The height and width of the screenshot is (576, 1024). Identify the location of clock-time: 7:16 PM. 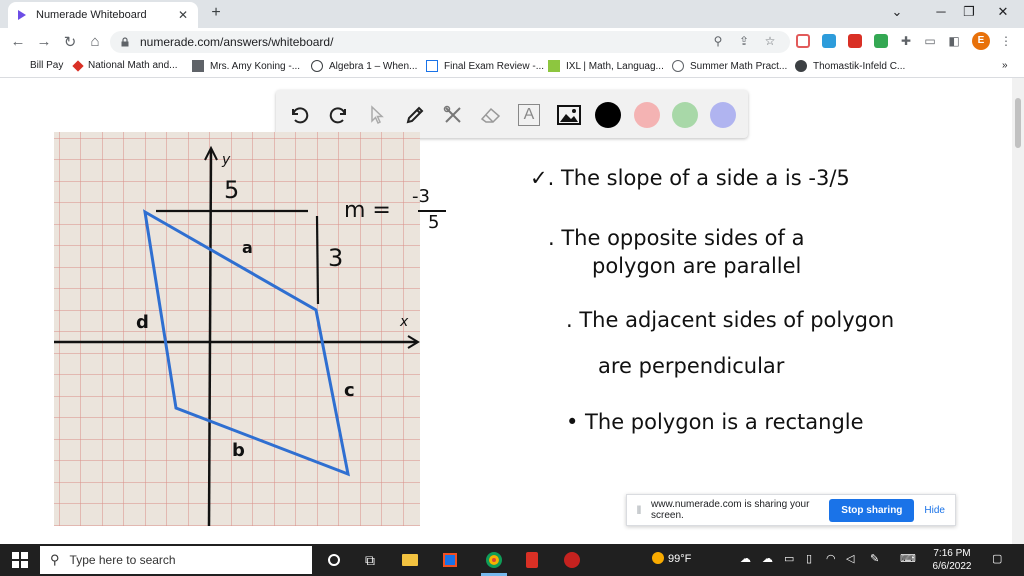
(952, 553).